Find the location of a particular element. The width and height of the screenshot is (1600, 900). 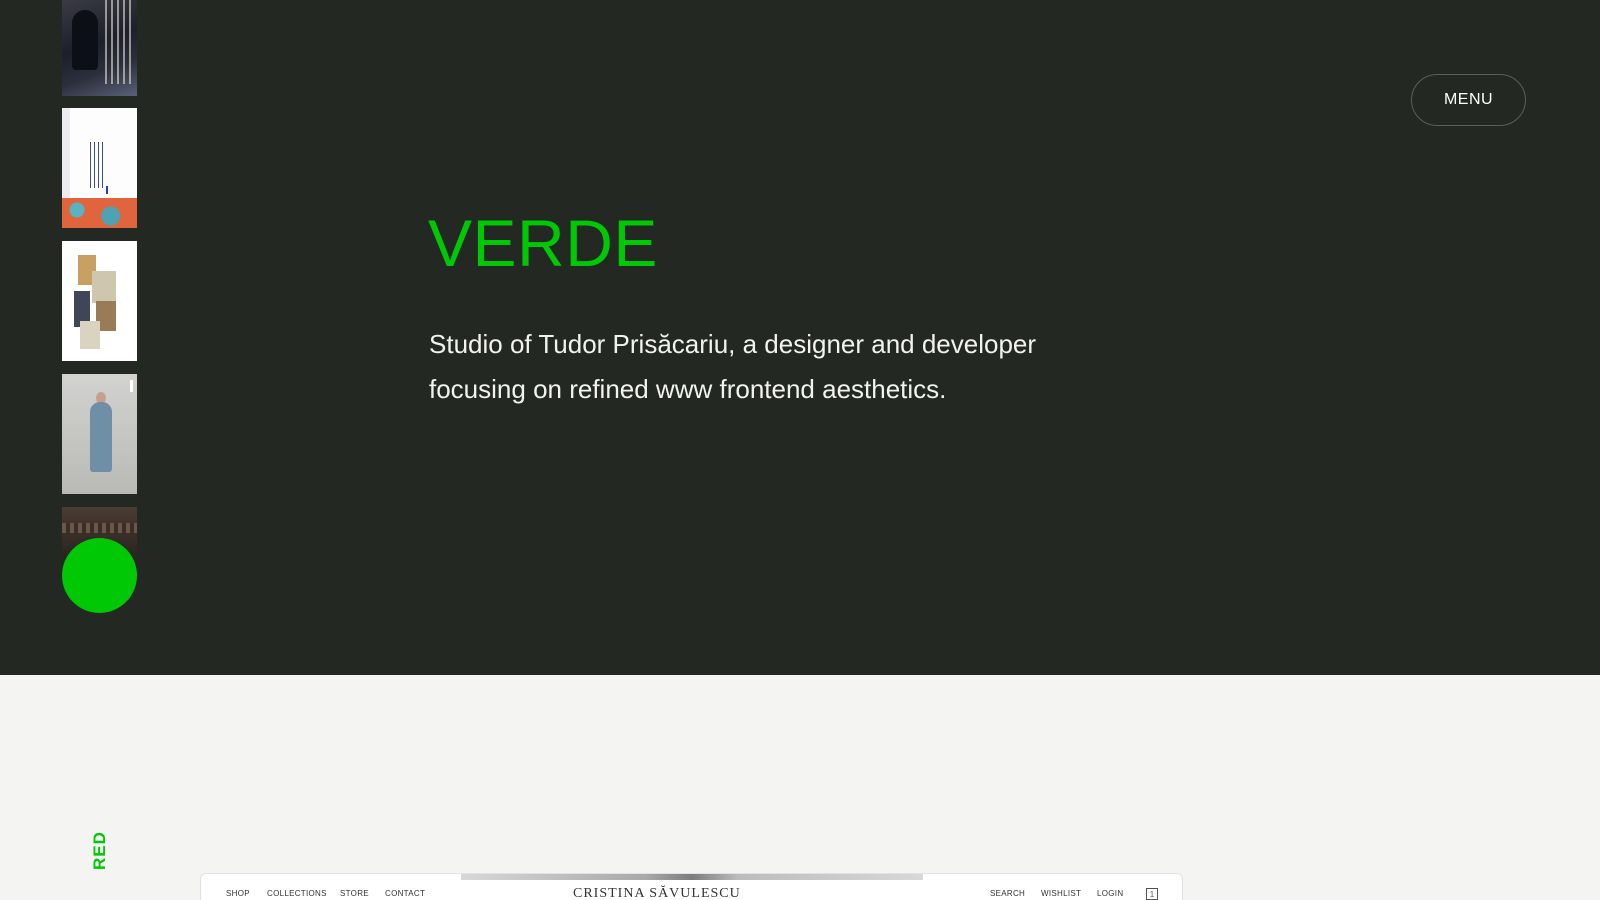

thumbnail-accent is located at coordinates (107, 190).